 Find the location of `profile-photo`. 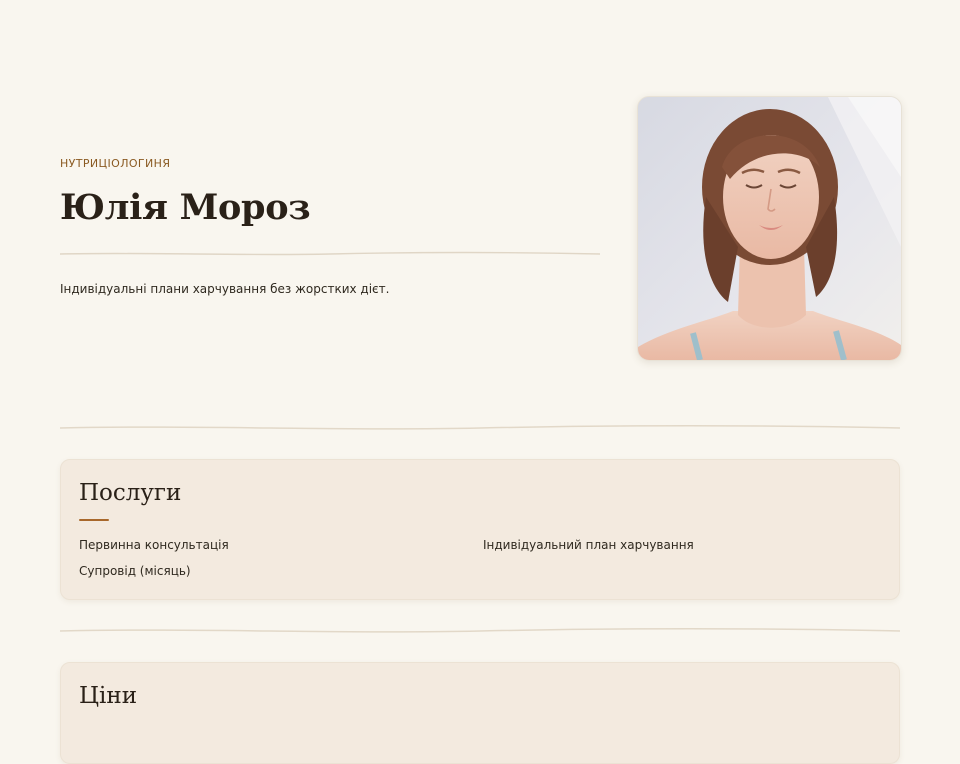

profile-photo is located at coordinates (769, 228).